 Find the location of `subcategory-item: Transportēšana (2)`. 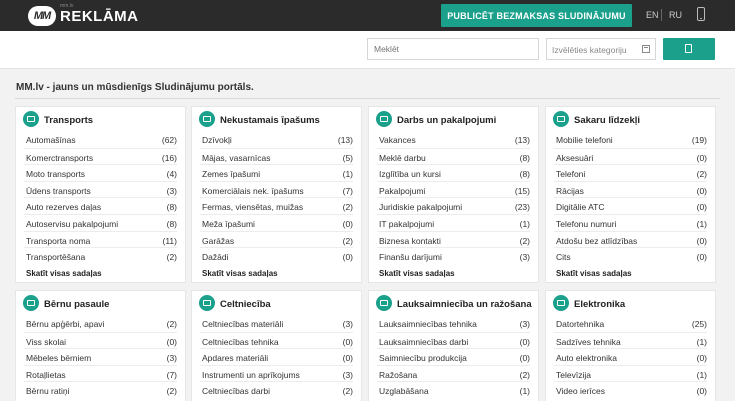

subcategory-item: Transportēšana (2) is located at coordinates (100, 255).